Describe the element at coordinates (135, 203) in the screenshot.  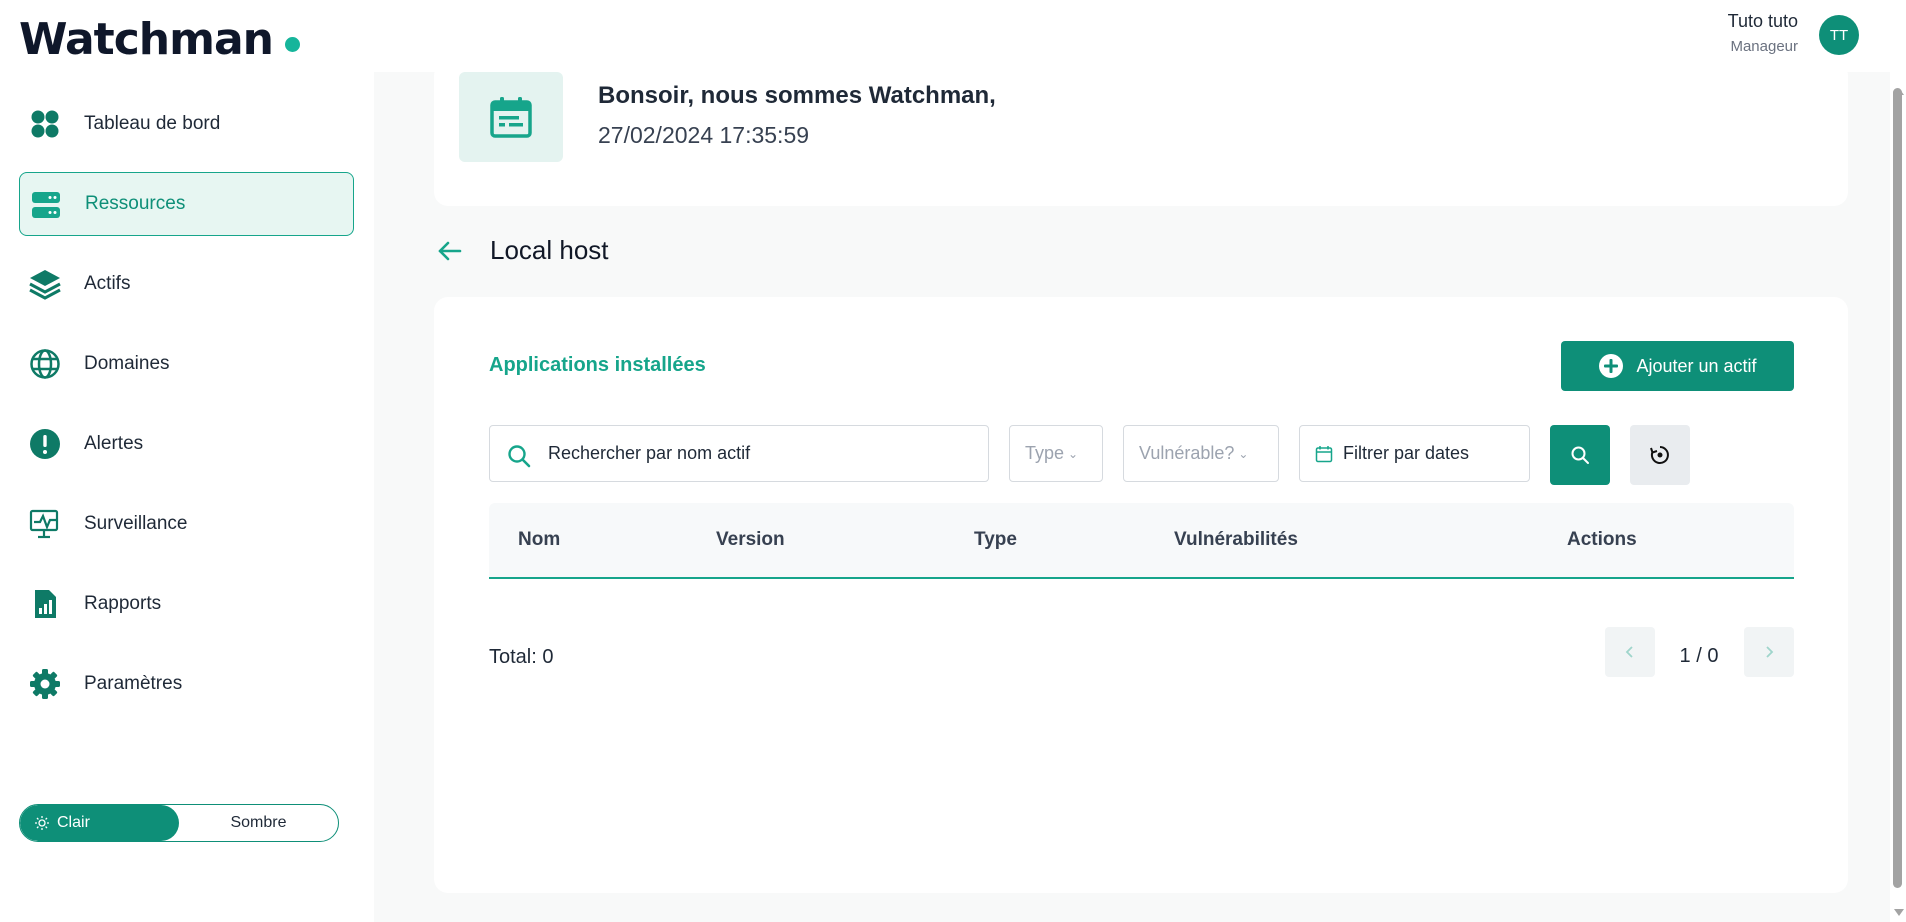
I see `sidebar-item-label: Ressources` at that location.